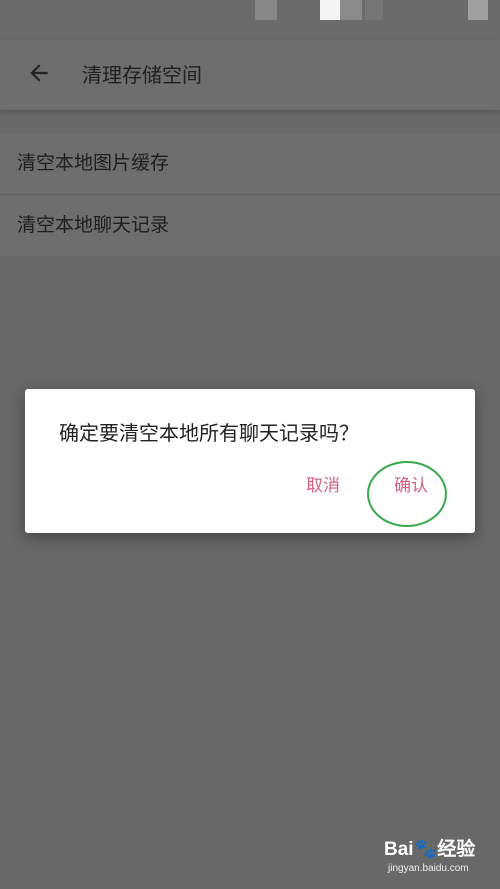  What do you see at coordinates (425, 849) in the screenshot?
I see `paw-icon: 🐾` at bounding box center [425, 849].